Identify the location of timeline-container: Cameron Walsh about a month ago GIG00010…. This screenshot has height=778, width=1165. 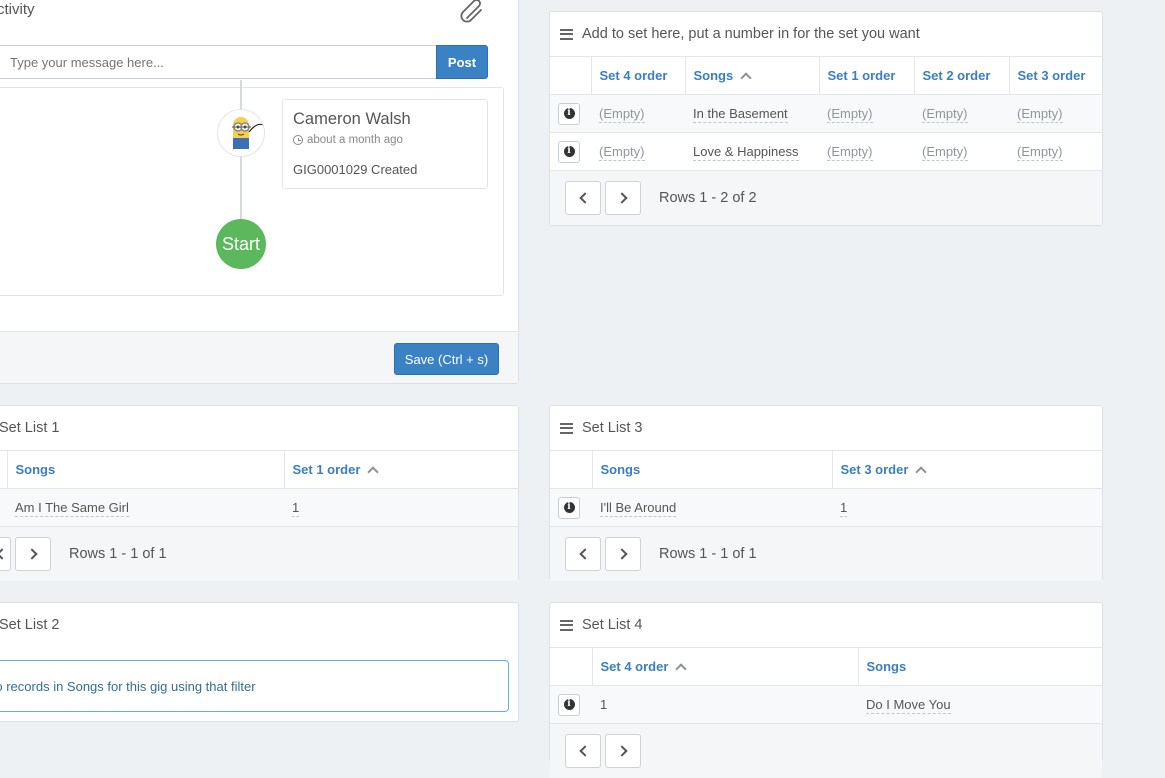
(252, 188).